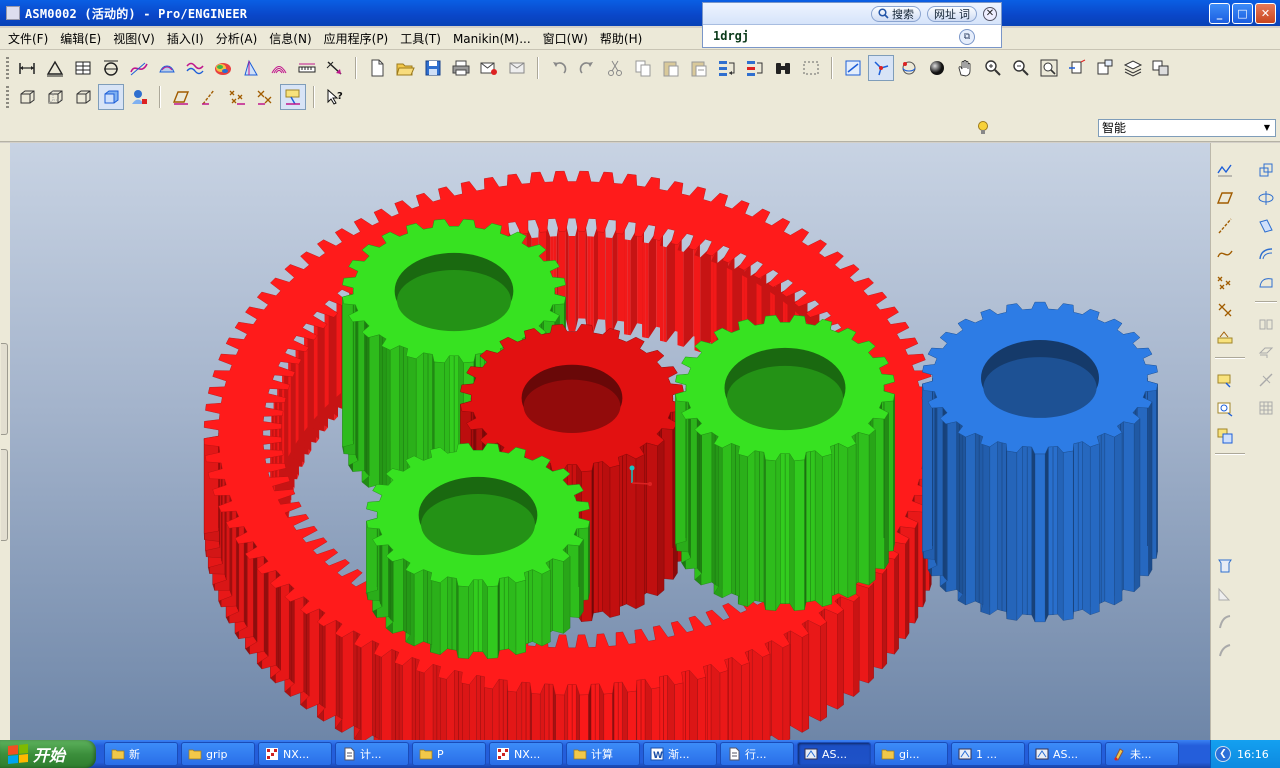 The height and width of the screenshot is (768, 1280). I want to click on repaint-button, so click(853, 68).